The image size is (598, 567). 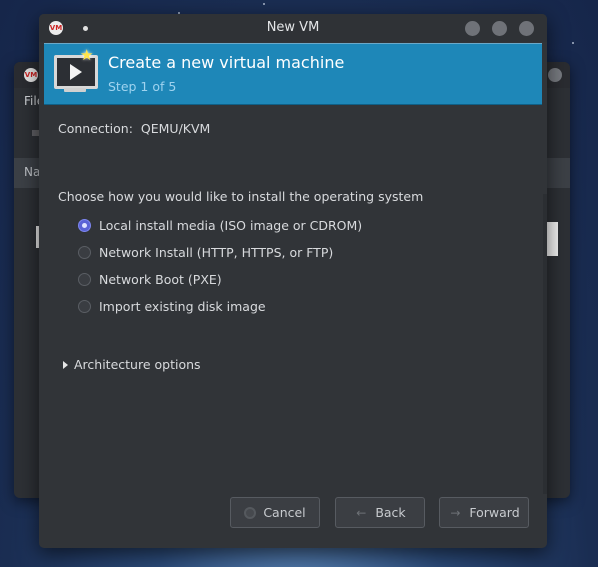 What do you see at coordinates (284, 512) in the screenshot?
I see `cancel-button-label: Cancel` at bounding box center [284, 512].